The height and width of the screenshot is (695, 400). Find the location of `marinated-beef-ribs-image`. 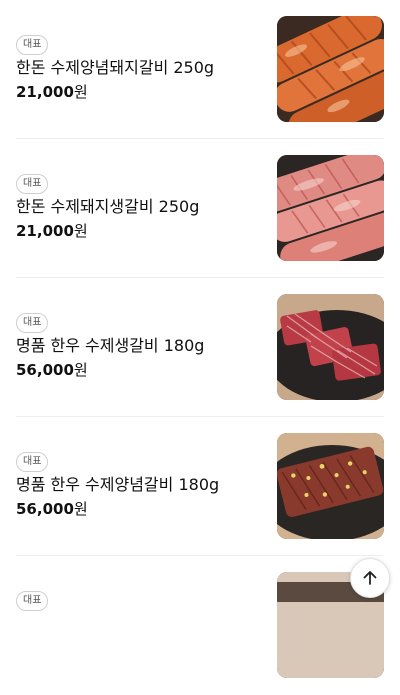

marinated-beef-ribs-image is located at coordinates (330, 486).